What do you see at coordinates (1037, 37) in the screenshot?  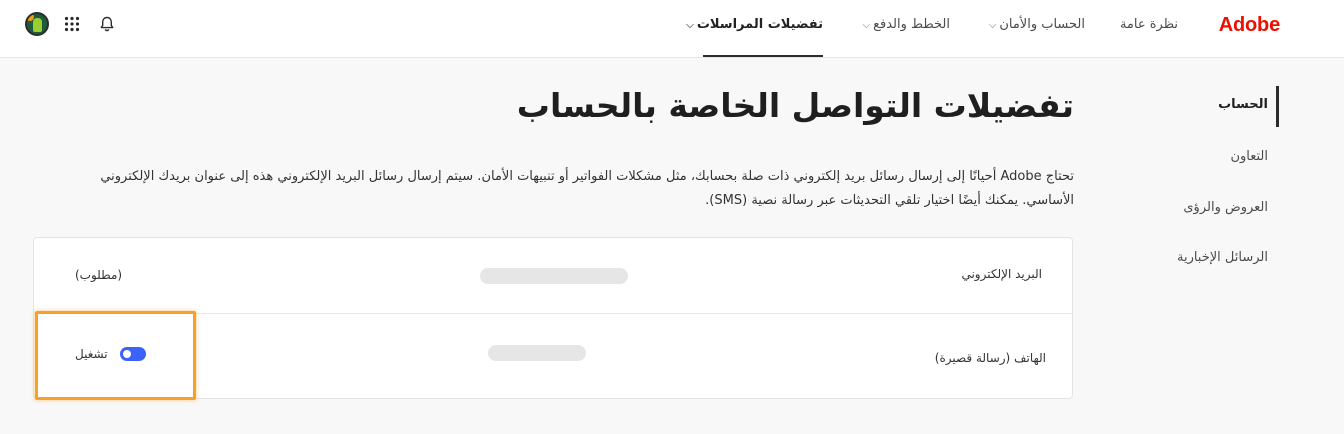 I see `nav-account-security: الحساب والأمان⌵` at bounding box center [1037, 37].